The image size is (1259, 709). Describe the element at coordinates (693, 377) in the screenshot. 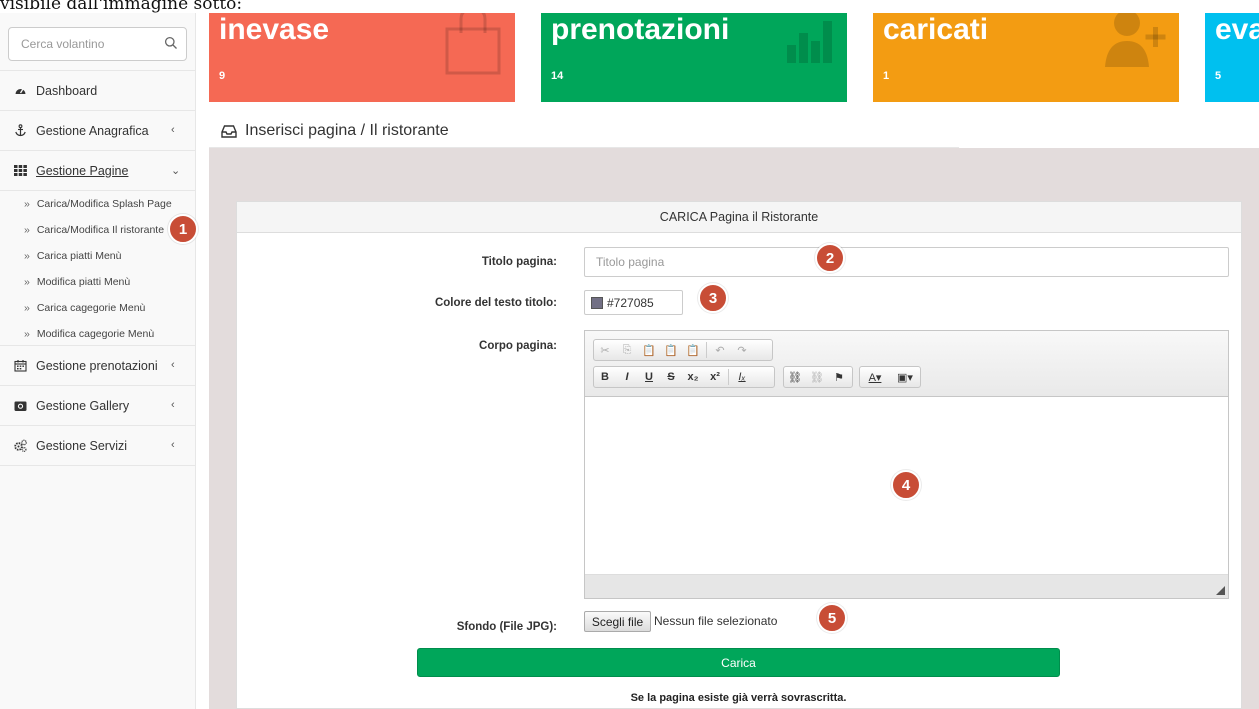

I see `subscript-icon: x₂` at that location.